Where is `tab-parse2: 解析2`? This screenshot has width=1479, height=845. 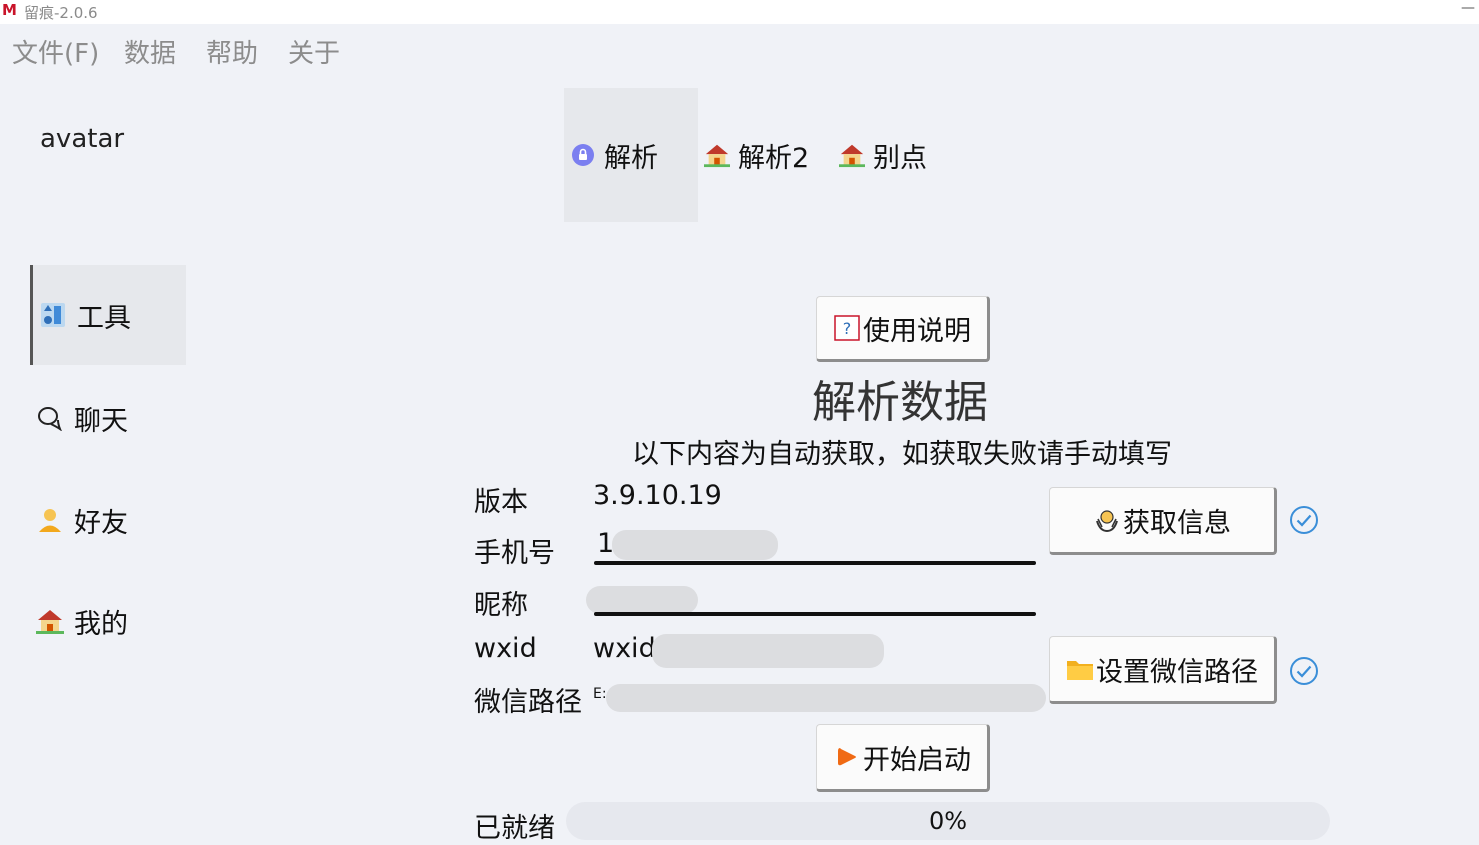 tab-parse2: 解析2 is located at coordinates (756, 155).